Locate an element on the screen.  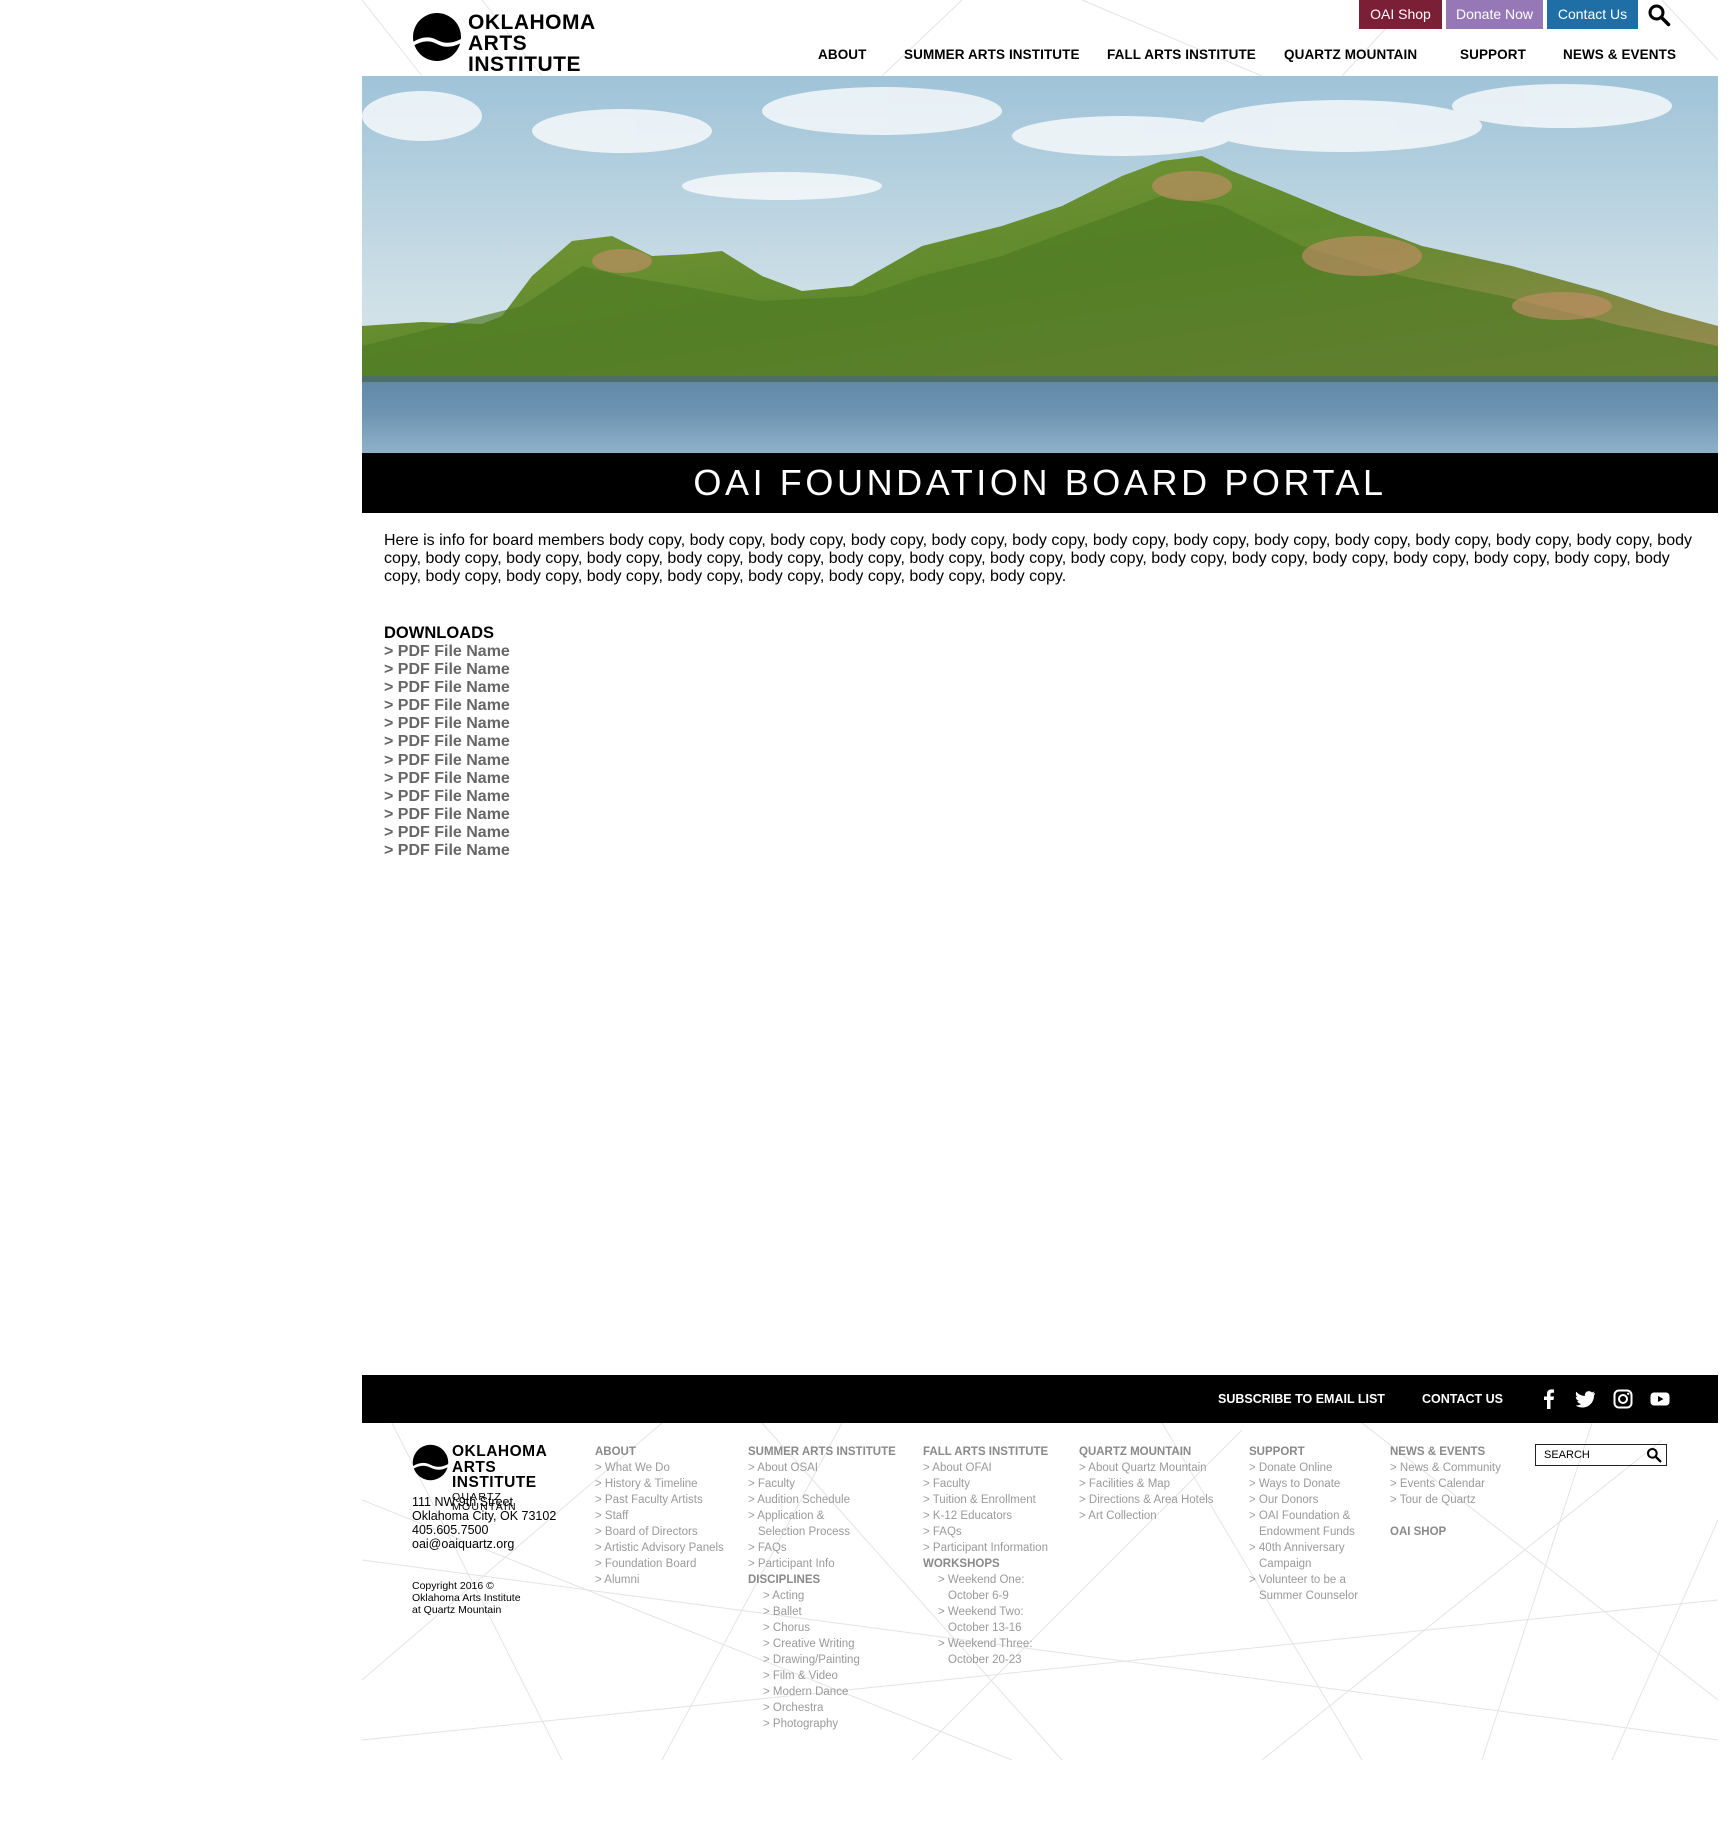
footer-link: > Ways to Donate is located at coordinates (1306, 1484).